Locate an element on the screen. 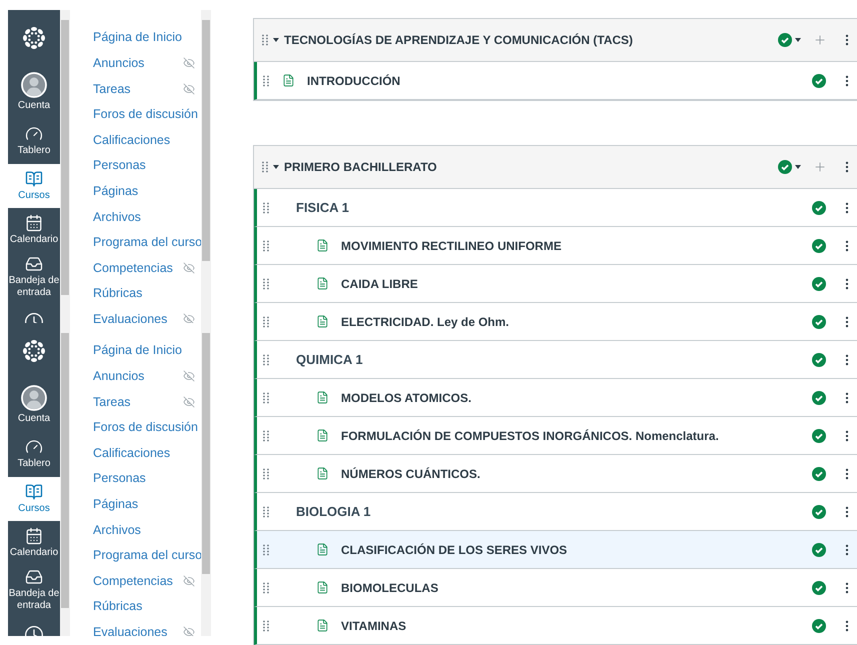 This screenshot has width=857, height=645. item-title: CAIDA LIBRE is located at coordinates (379, 283).